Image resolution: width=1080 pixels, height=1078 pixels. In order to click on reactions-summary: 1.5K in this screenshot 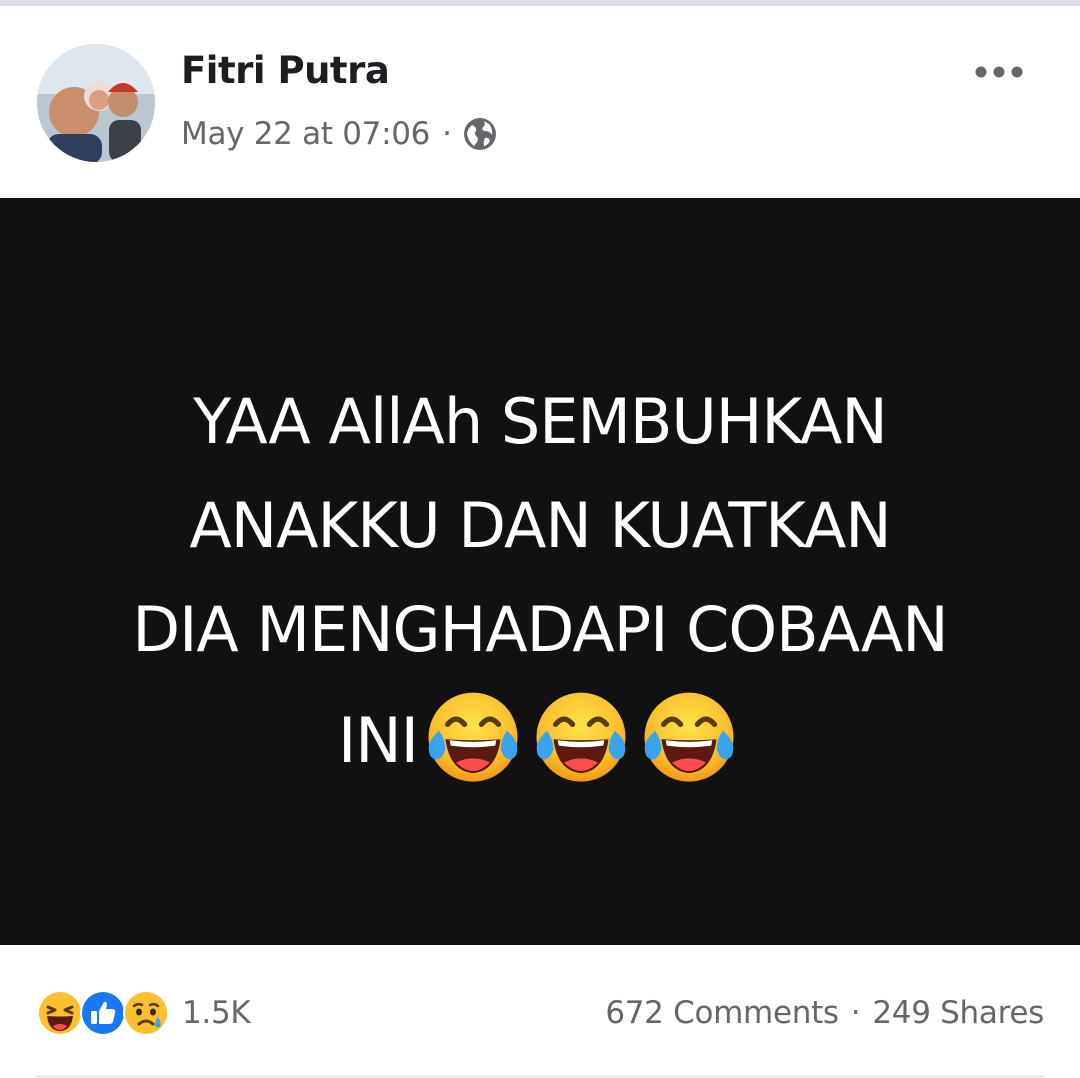, I will do `click(143, 1013)`.